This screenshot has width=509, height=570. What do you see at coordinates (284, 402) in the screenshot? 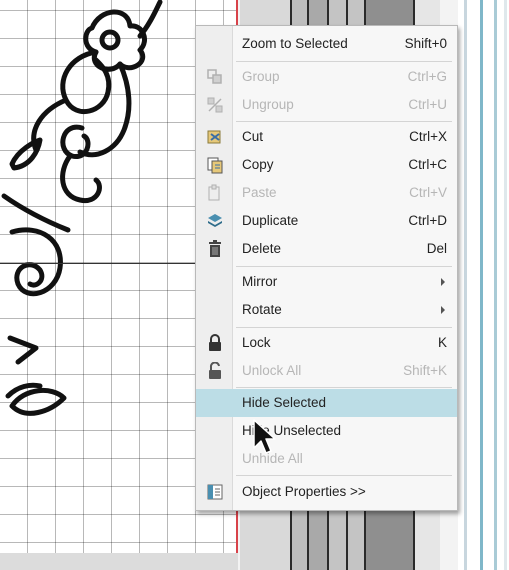
I see `menu-item-label: Hide Selected` at bounding box center [284, 402].